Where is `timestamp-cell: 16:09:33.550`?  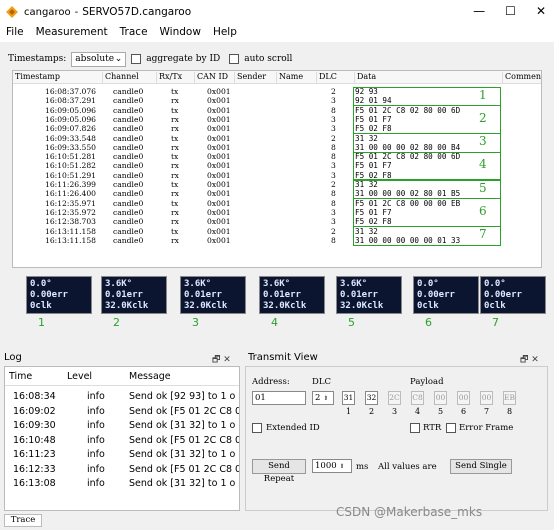 timestamp-cell: 16:09:33.550 is located at coordinates (71, 147).